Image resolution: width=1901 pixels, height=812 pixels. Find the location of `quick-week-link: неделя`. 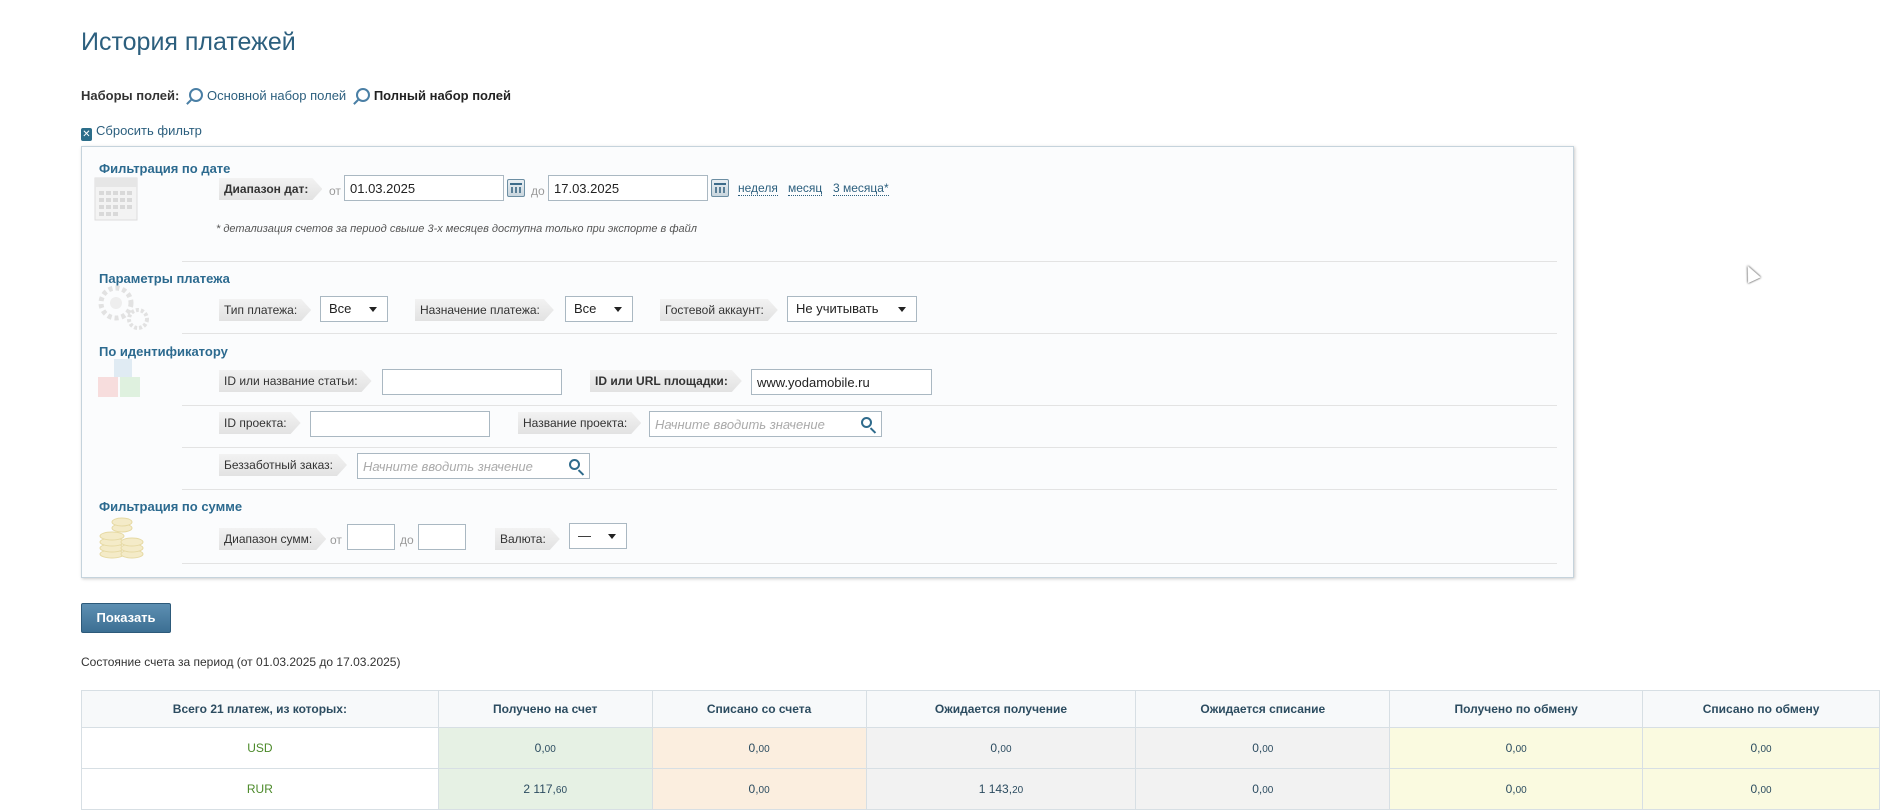

quick-week-link: неделя is located at coordinates (758, 188).